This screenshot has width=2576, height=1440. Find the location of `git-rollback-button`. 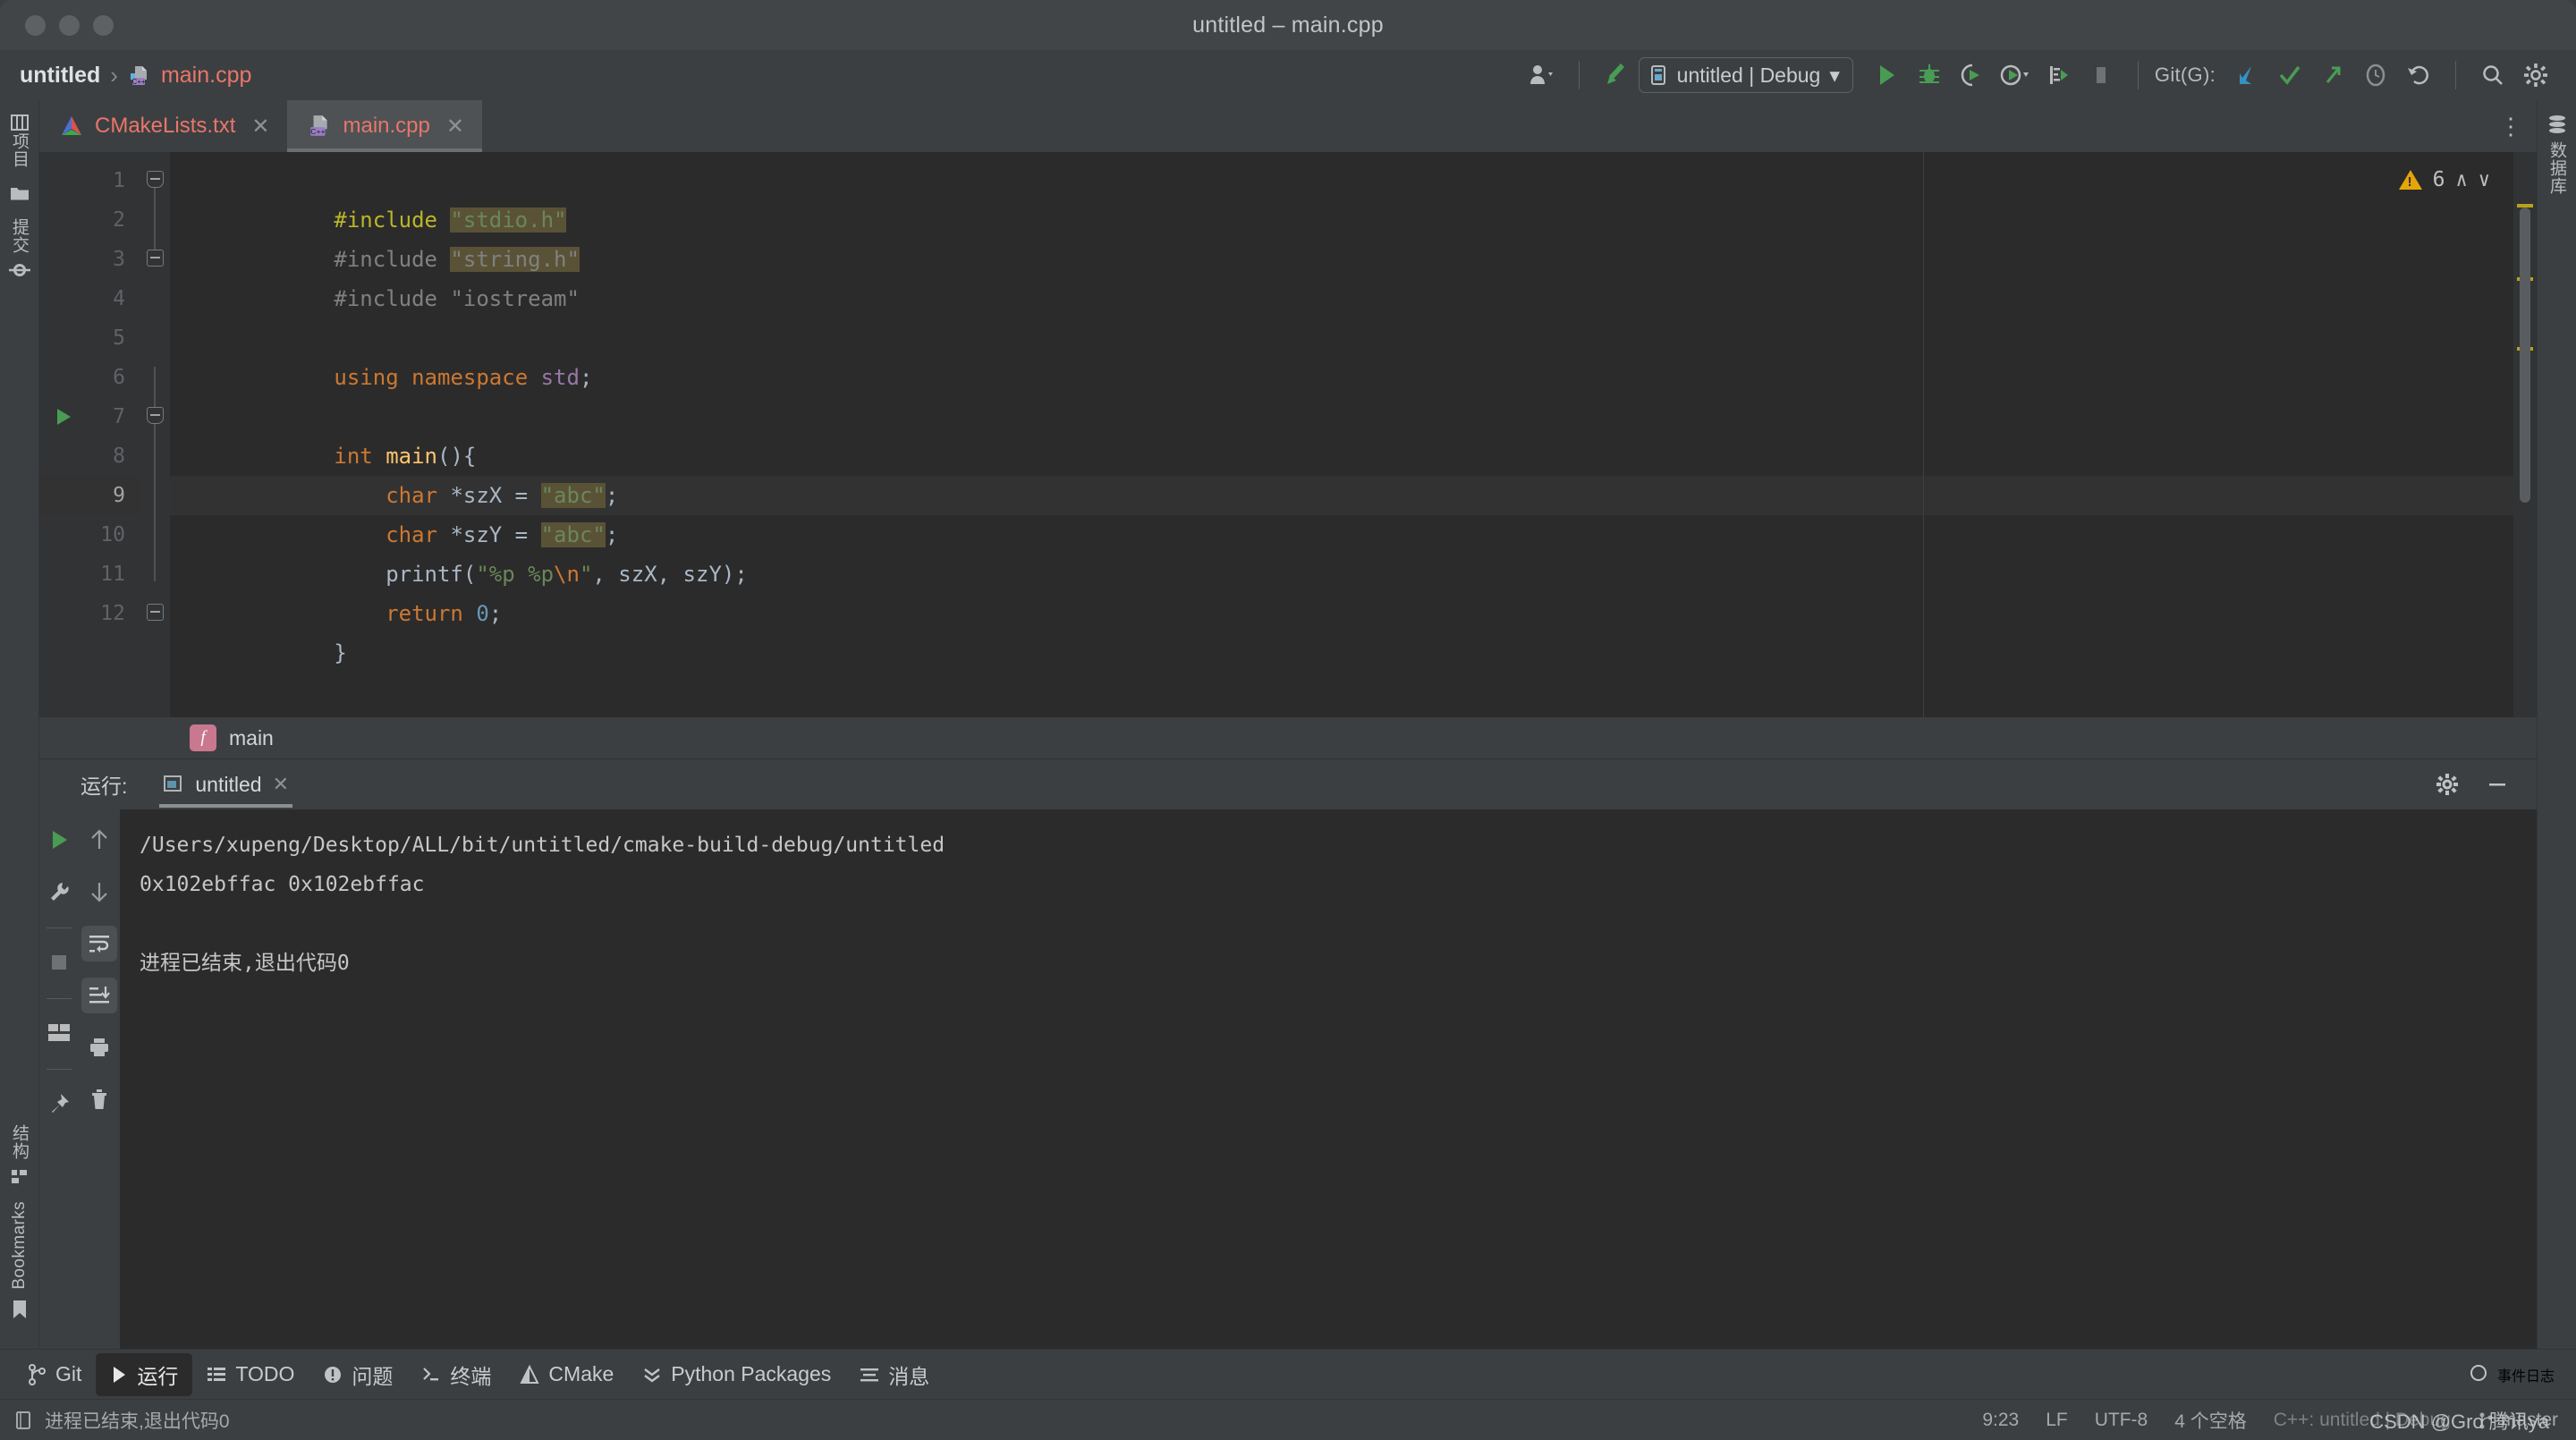

git-rollback-button is located at coordinates (2418, 75).